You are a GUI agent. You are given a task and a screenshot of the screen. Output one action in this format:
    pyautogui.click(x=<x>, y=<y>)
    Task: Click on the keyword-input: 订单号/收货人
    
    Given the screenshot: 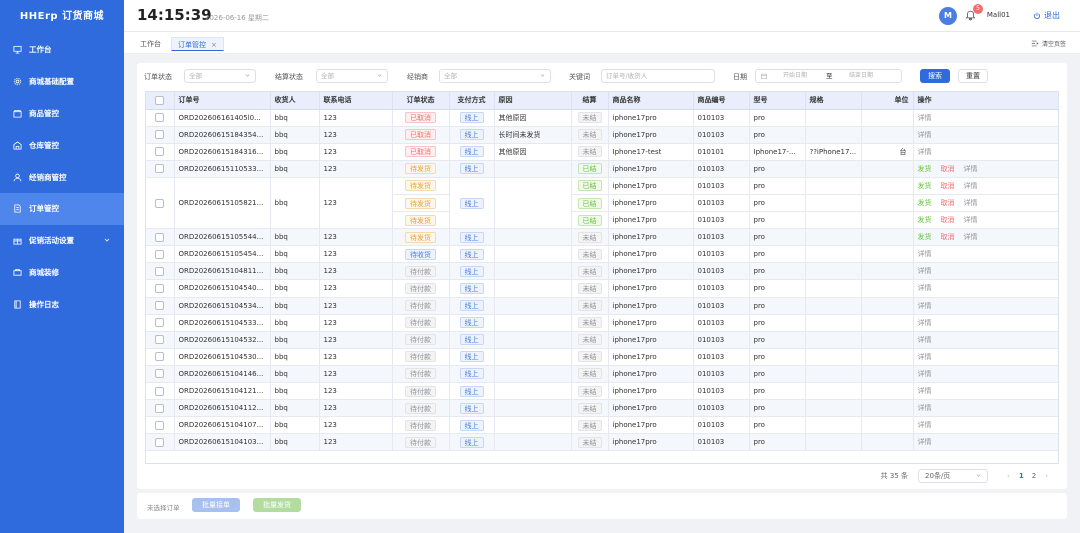 What is the action you would take?
    pyautogui.click(x=658, y=76)
    